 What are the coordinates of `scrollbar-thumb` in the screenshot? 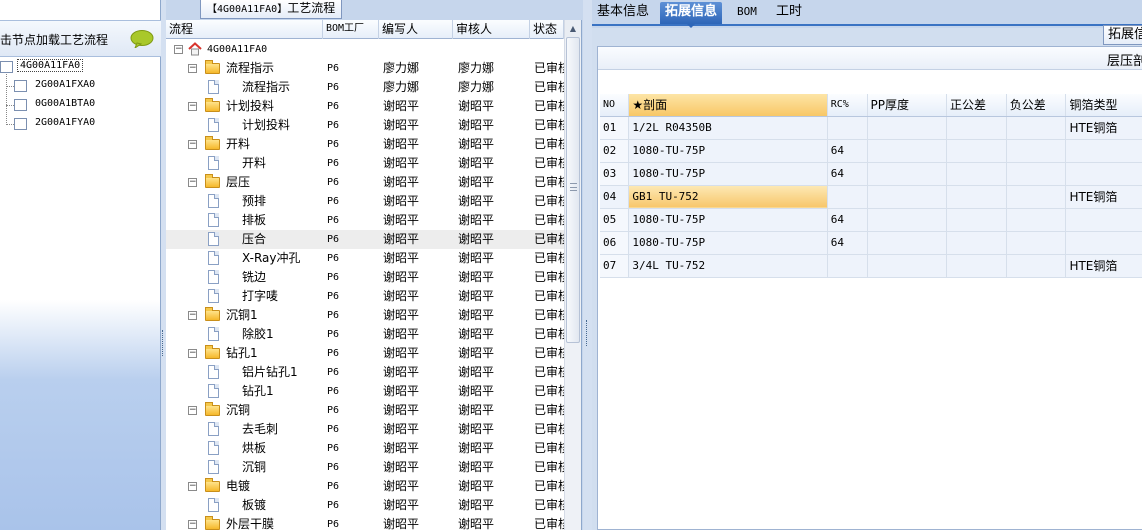 It's located at (573, 190).